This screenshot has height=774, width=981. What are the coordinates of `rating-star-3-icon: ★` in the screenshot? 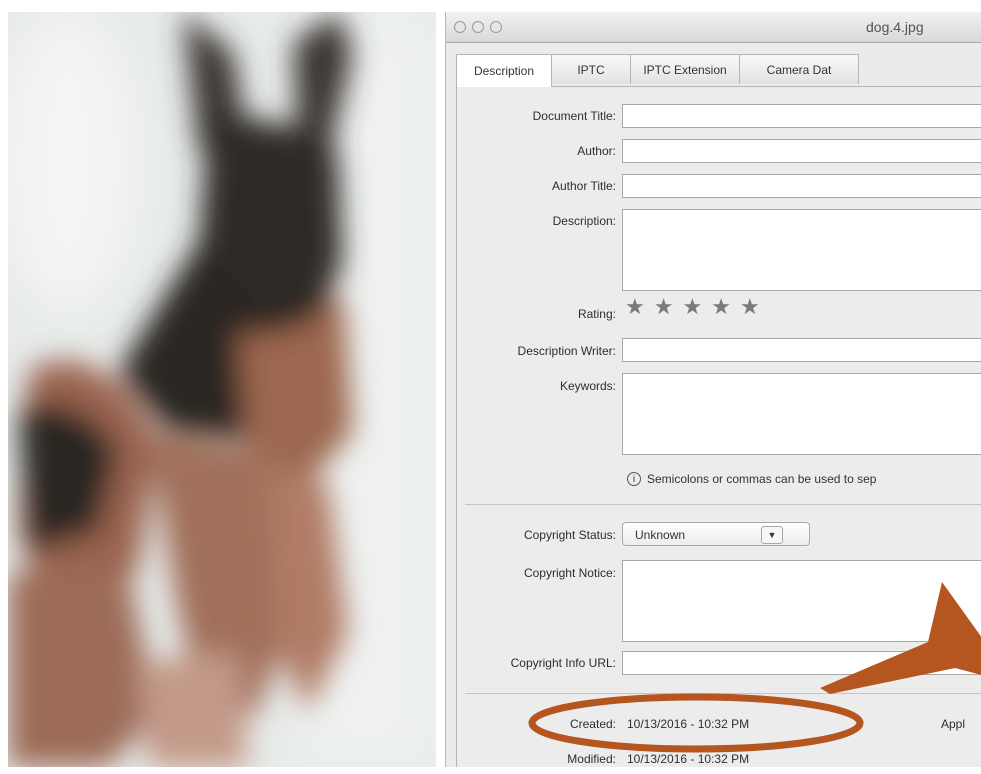 It's located at (692, 307).